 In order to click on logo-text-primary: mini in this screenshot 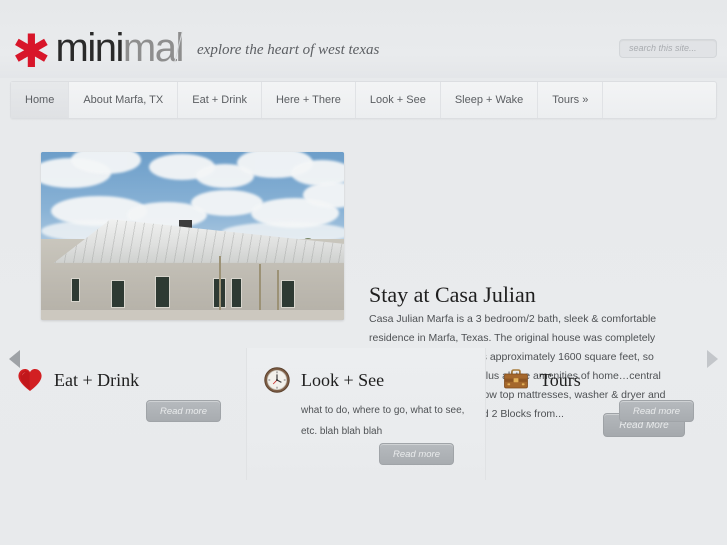, I will do `click(90, 48)`.